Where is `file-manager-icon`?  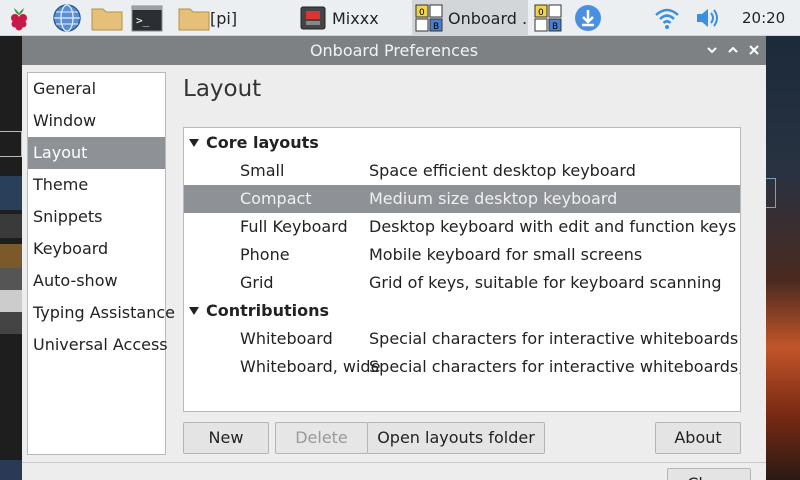
file-manager-icon is located at coordinates (107, 18).